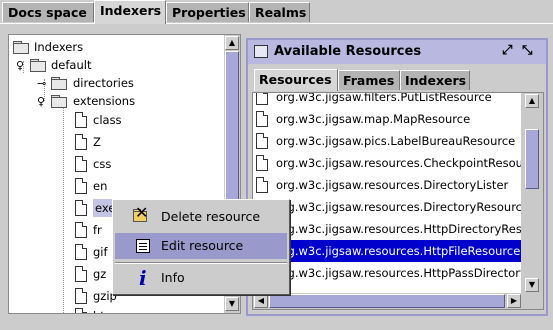 This screenshot has width=553, height=330. Describe the element at coordinates (532, 193) in the screenshot. I see `resources-vscrollbar: ▲ ▼` at that location.